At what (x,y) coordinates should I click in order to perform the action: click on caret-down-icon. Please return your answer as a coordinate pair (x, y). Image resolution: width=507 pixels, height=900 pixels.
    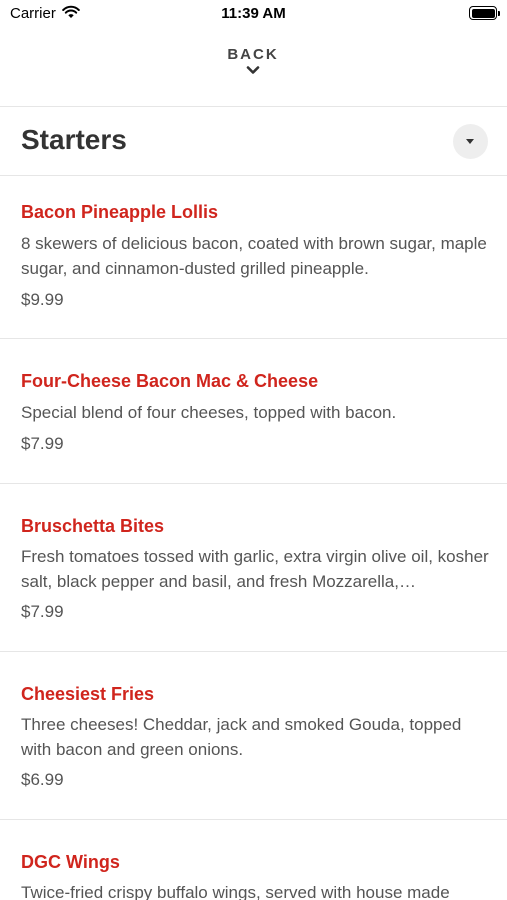
    Looking at the image, I should click on (470, 141).